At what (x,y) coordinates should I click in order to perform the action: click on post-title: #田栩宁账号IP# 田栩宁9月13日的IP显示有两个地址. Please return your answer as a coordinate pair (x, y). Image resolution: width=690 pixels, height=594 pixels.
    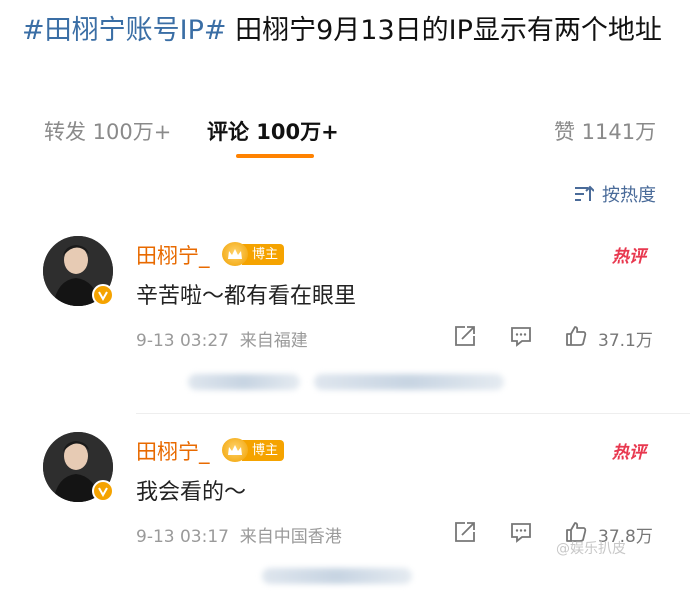
    Looking at the image, I should click on (342, 31).